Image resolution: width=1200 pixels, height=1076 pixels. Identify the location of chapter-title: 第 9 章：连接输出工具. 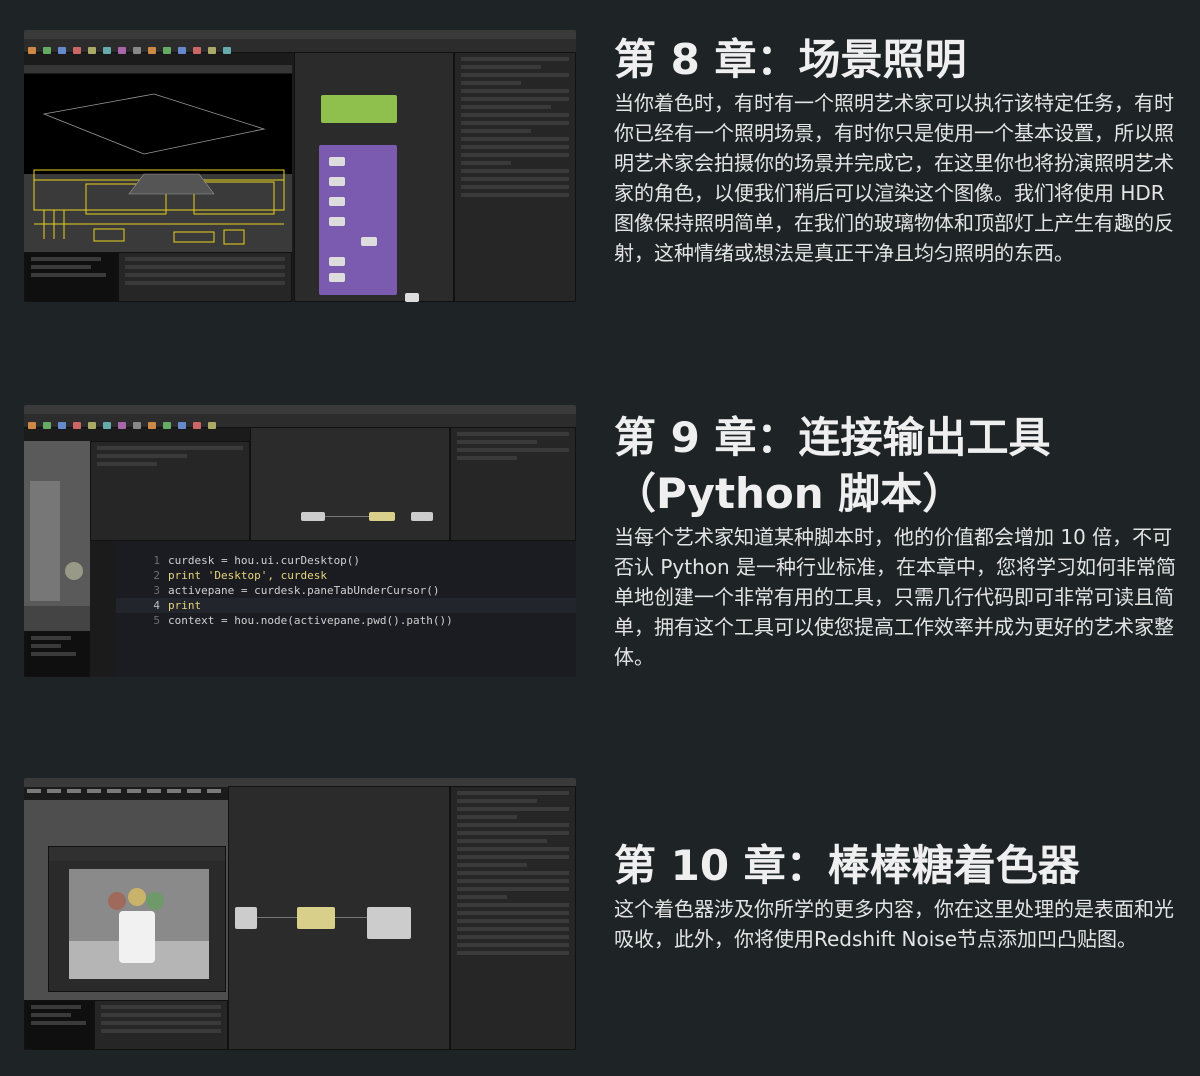
(832, 437).